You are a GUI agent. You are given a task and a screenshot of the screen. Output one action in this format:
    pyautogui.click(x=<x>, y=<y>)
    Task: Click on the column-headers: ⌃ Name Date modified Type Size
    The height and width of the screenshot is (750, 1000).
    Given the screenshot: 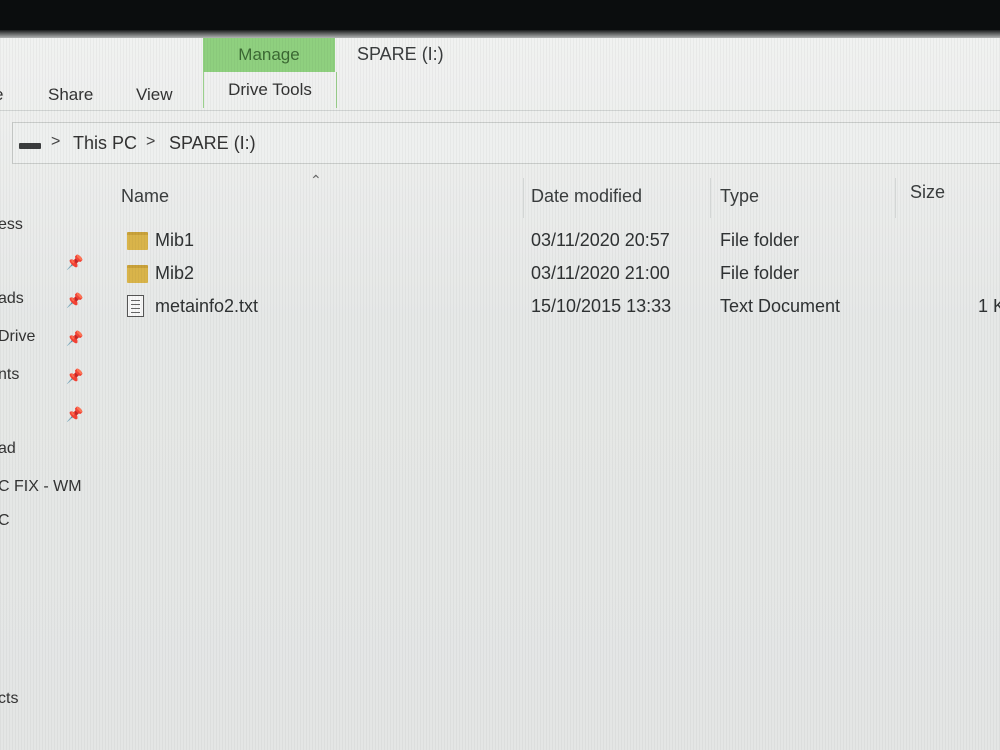 What is the action you would take?
    pyautogui.click(x=550, y=195)
    